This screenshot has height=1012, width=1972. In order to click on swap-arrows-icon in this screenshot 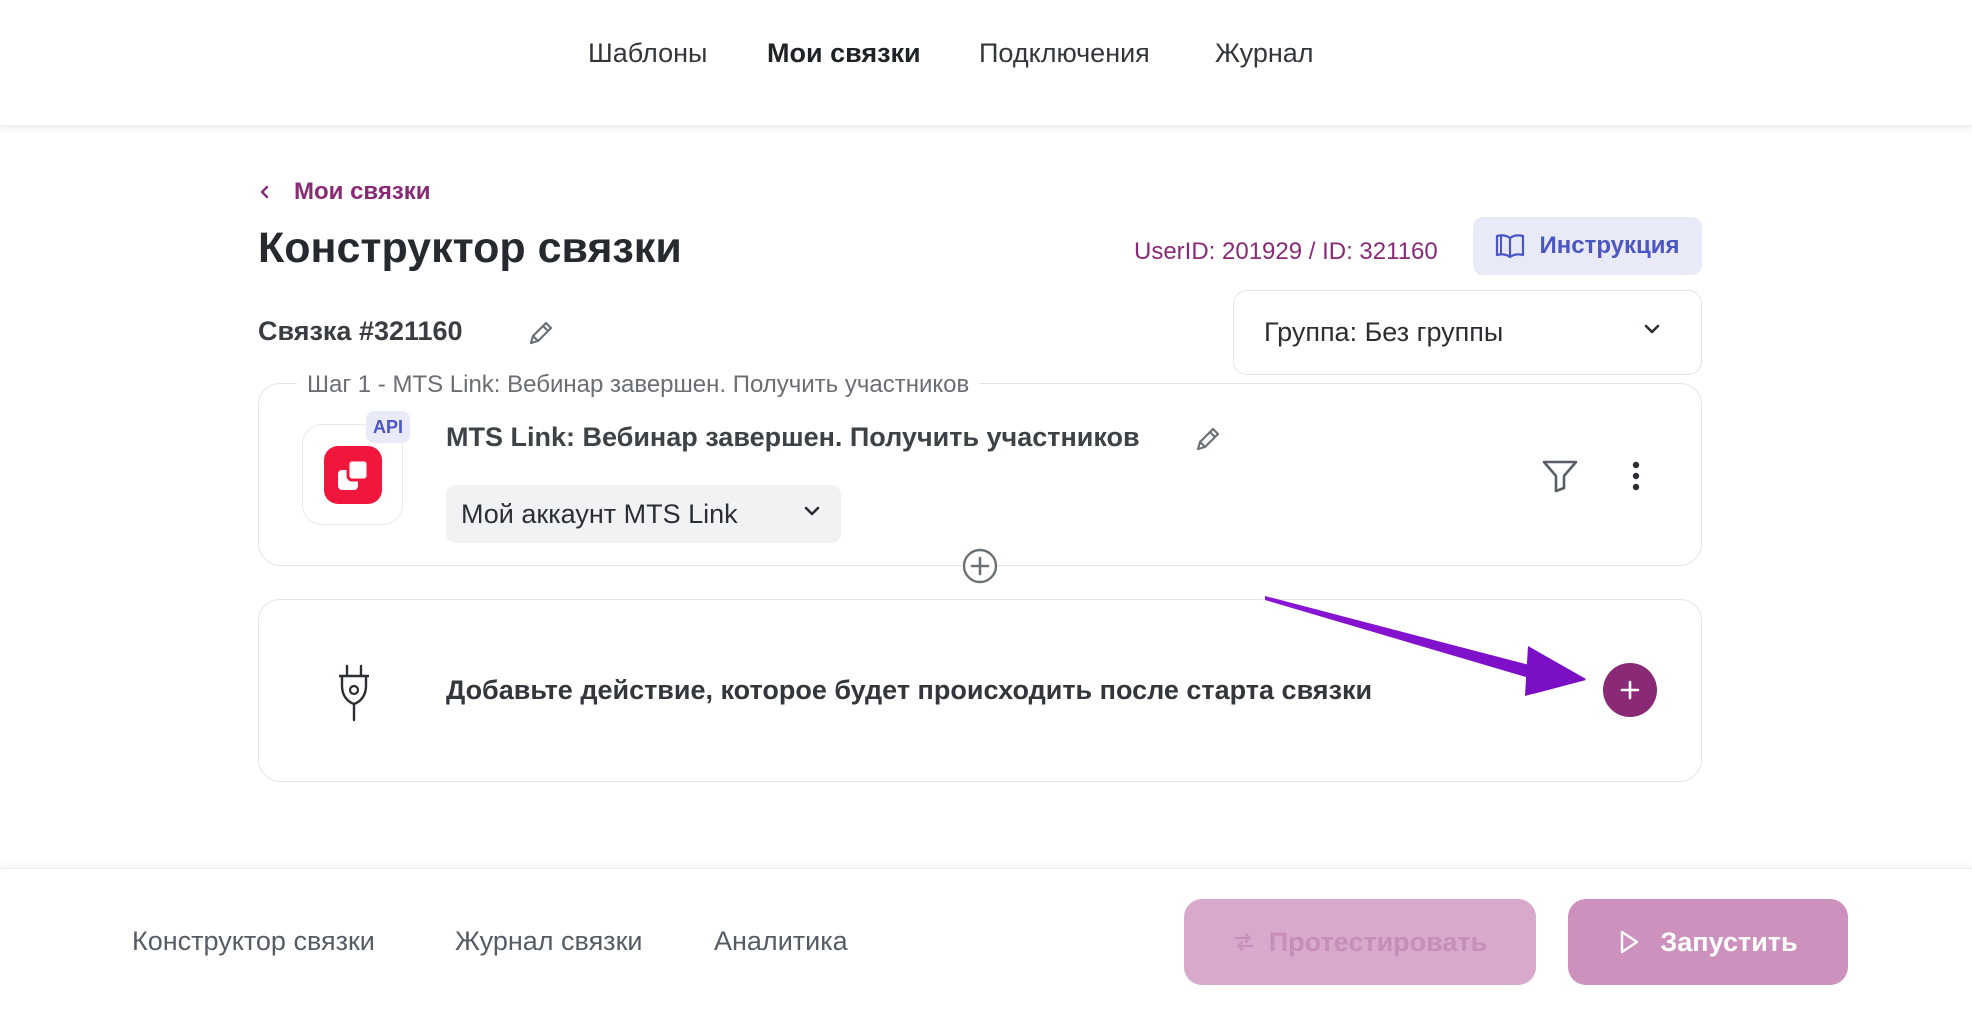, I will do `click(1243, 942)`.